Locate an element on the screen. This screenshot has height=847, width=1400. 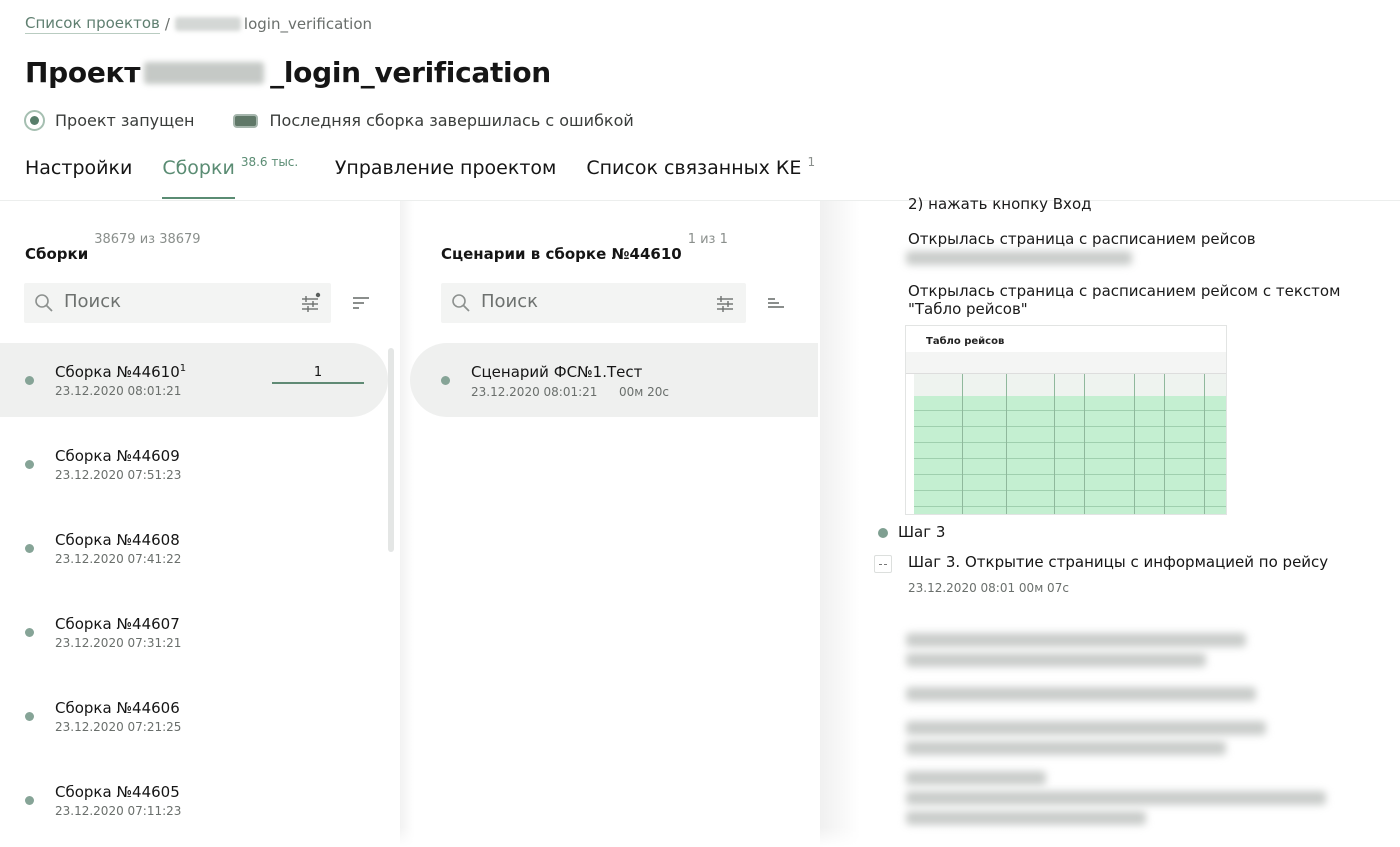
status-running-text: Проект запущен is located at coordinates (125, 120).